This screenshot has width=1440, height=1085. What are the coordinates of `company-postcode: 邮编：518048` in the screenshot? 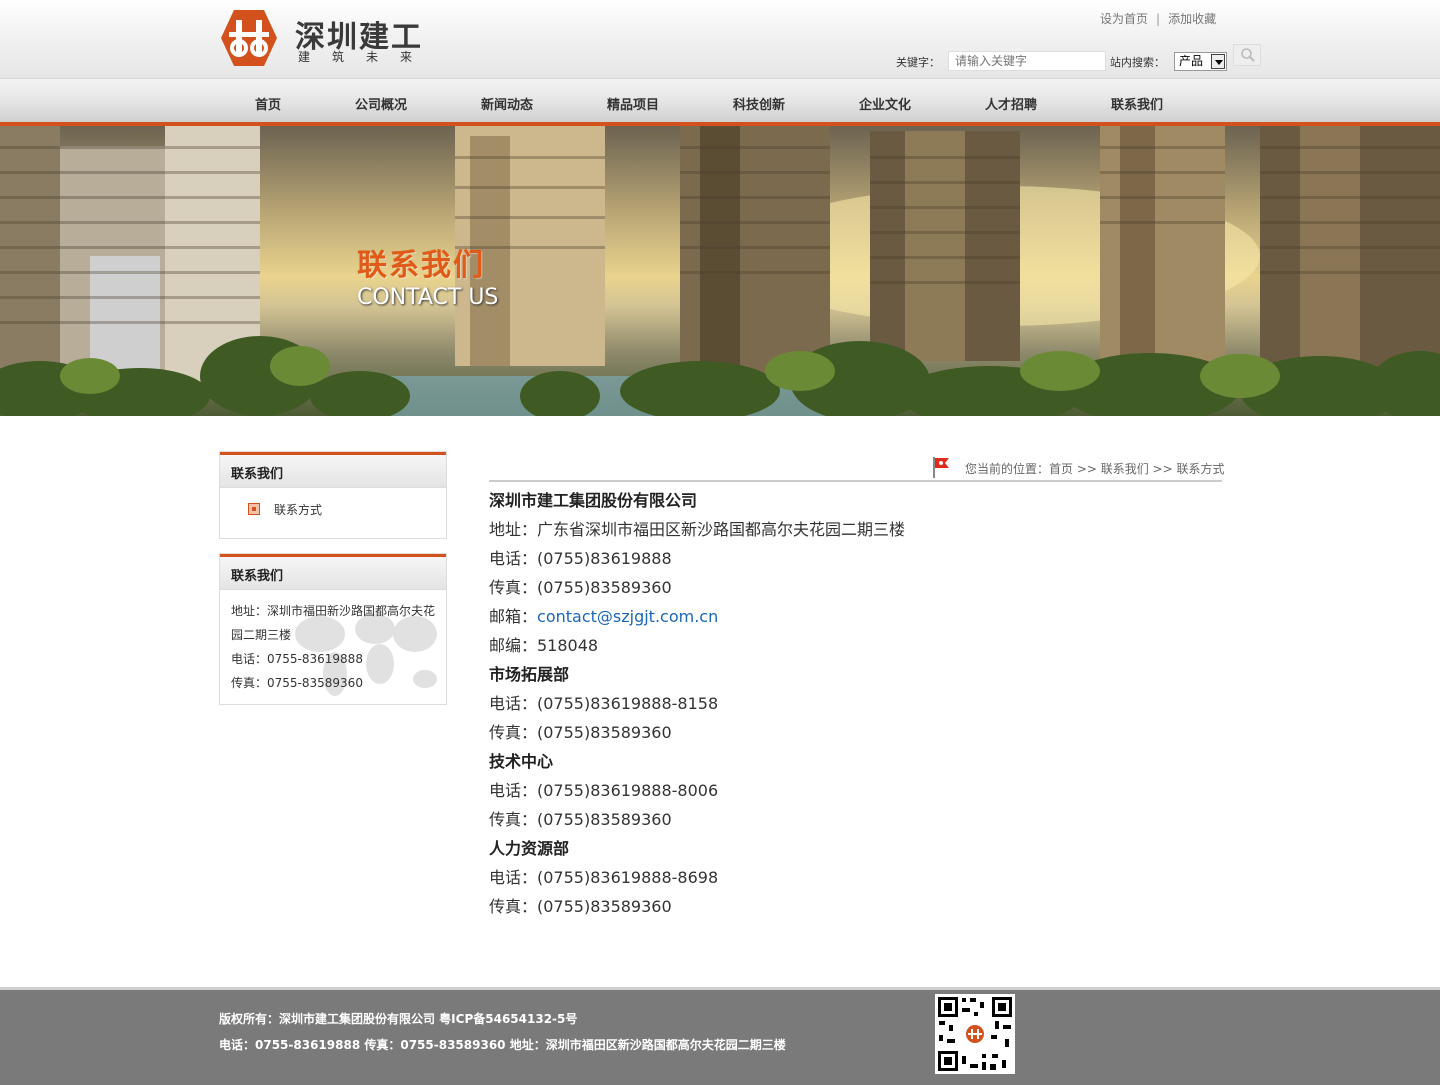 It's located at (544, 645).